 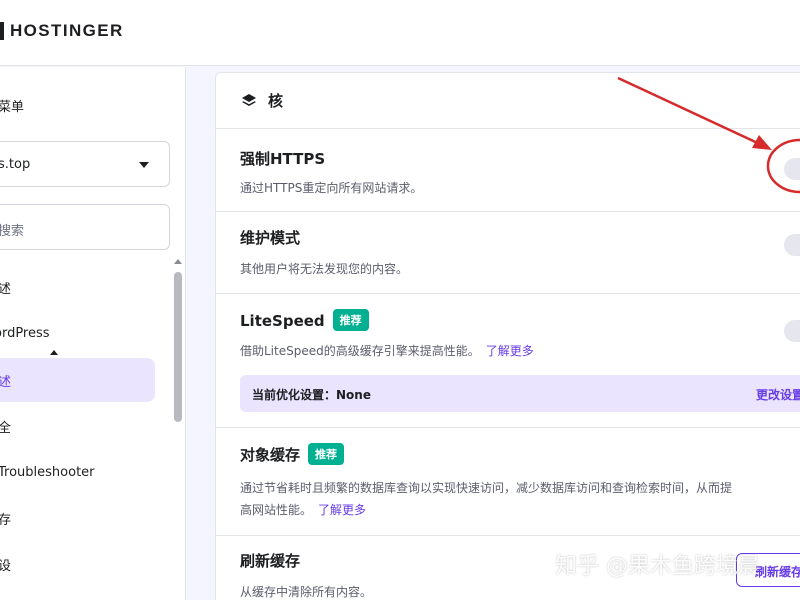 I want to click on maintenance-mode-section: 维护模式 其他用户将无法发现您的内容。, so click(x=508, y=253).